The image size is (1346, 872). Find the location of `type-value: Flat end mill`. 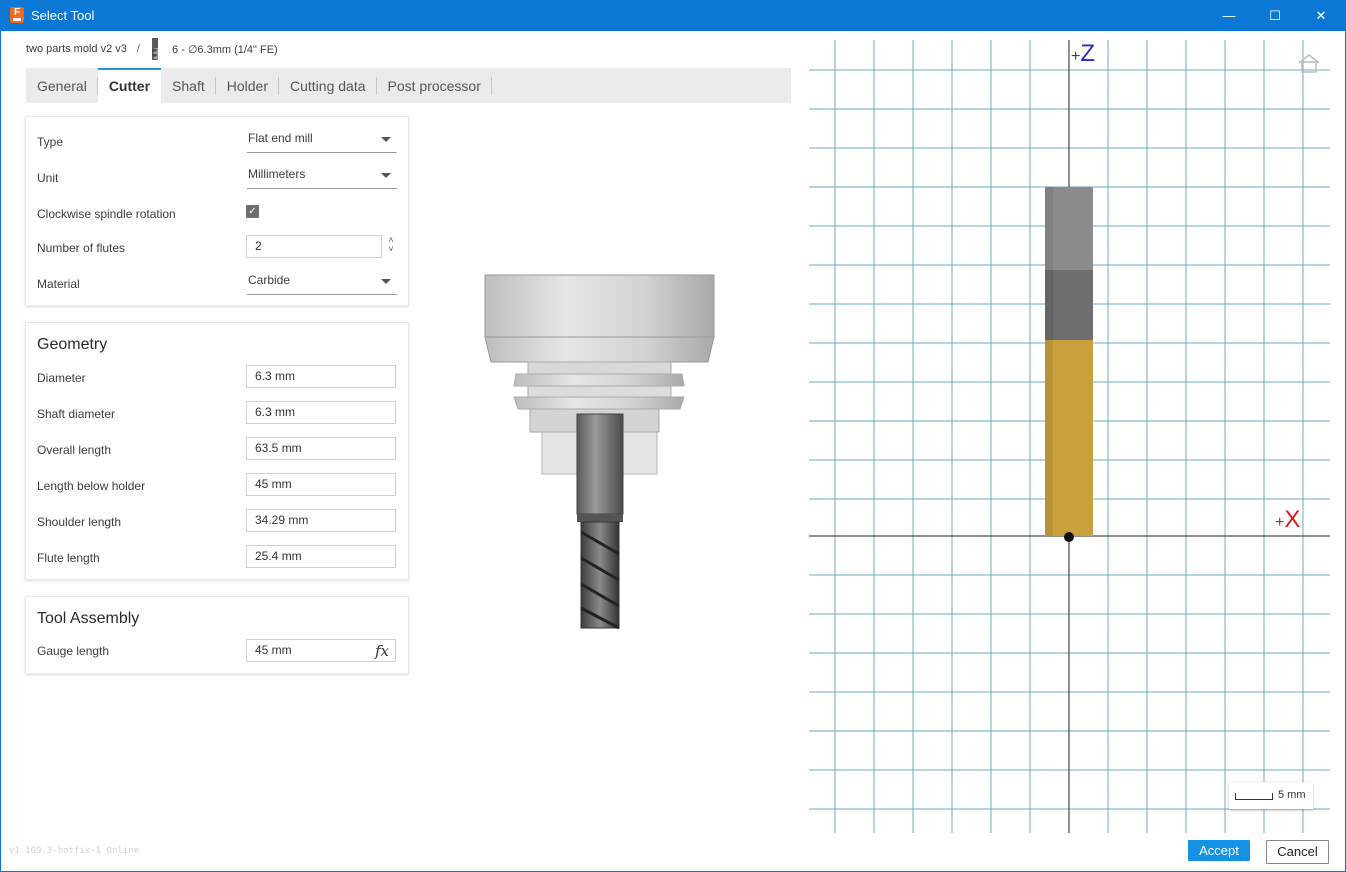

type-value: Flat end mill is located at coordinates (280, 138).